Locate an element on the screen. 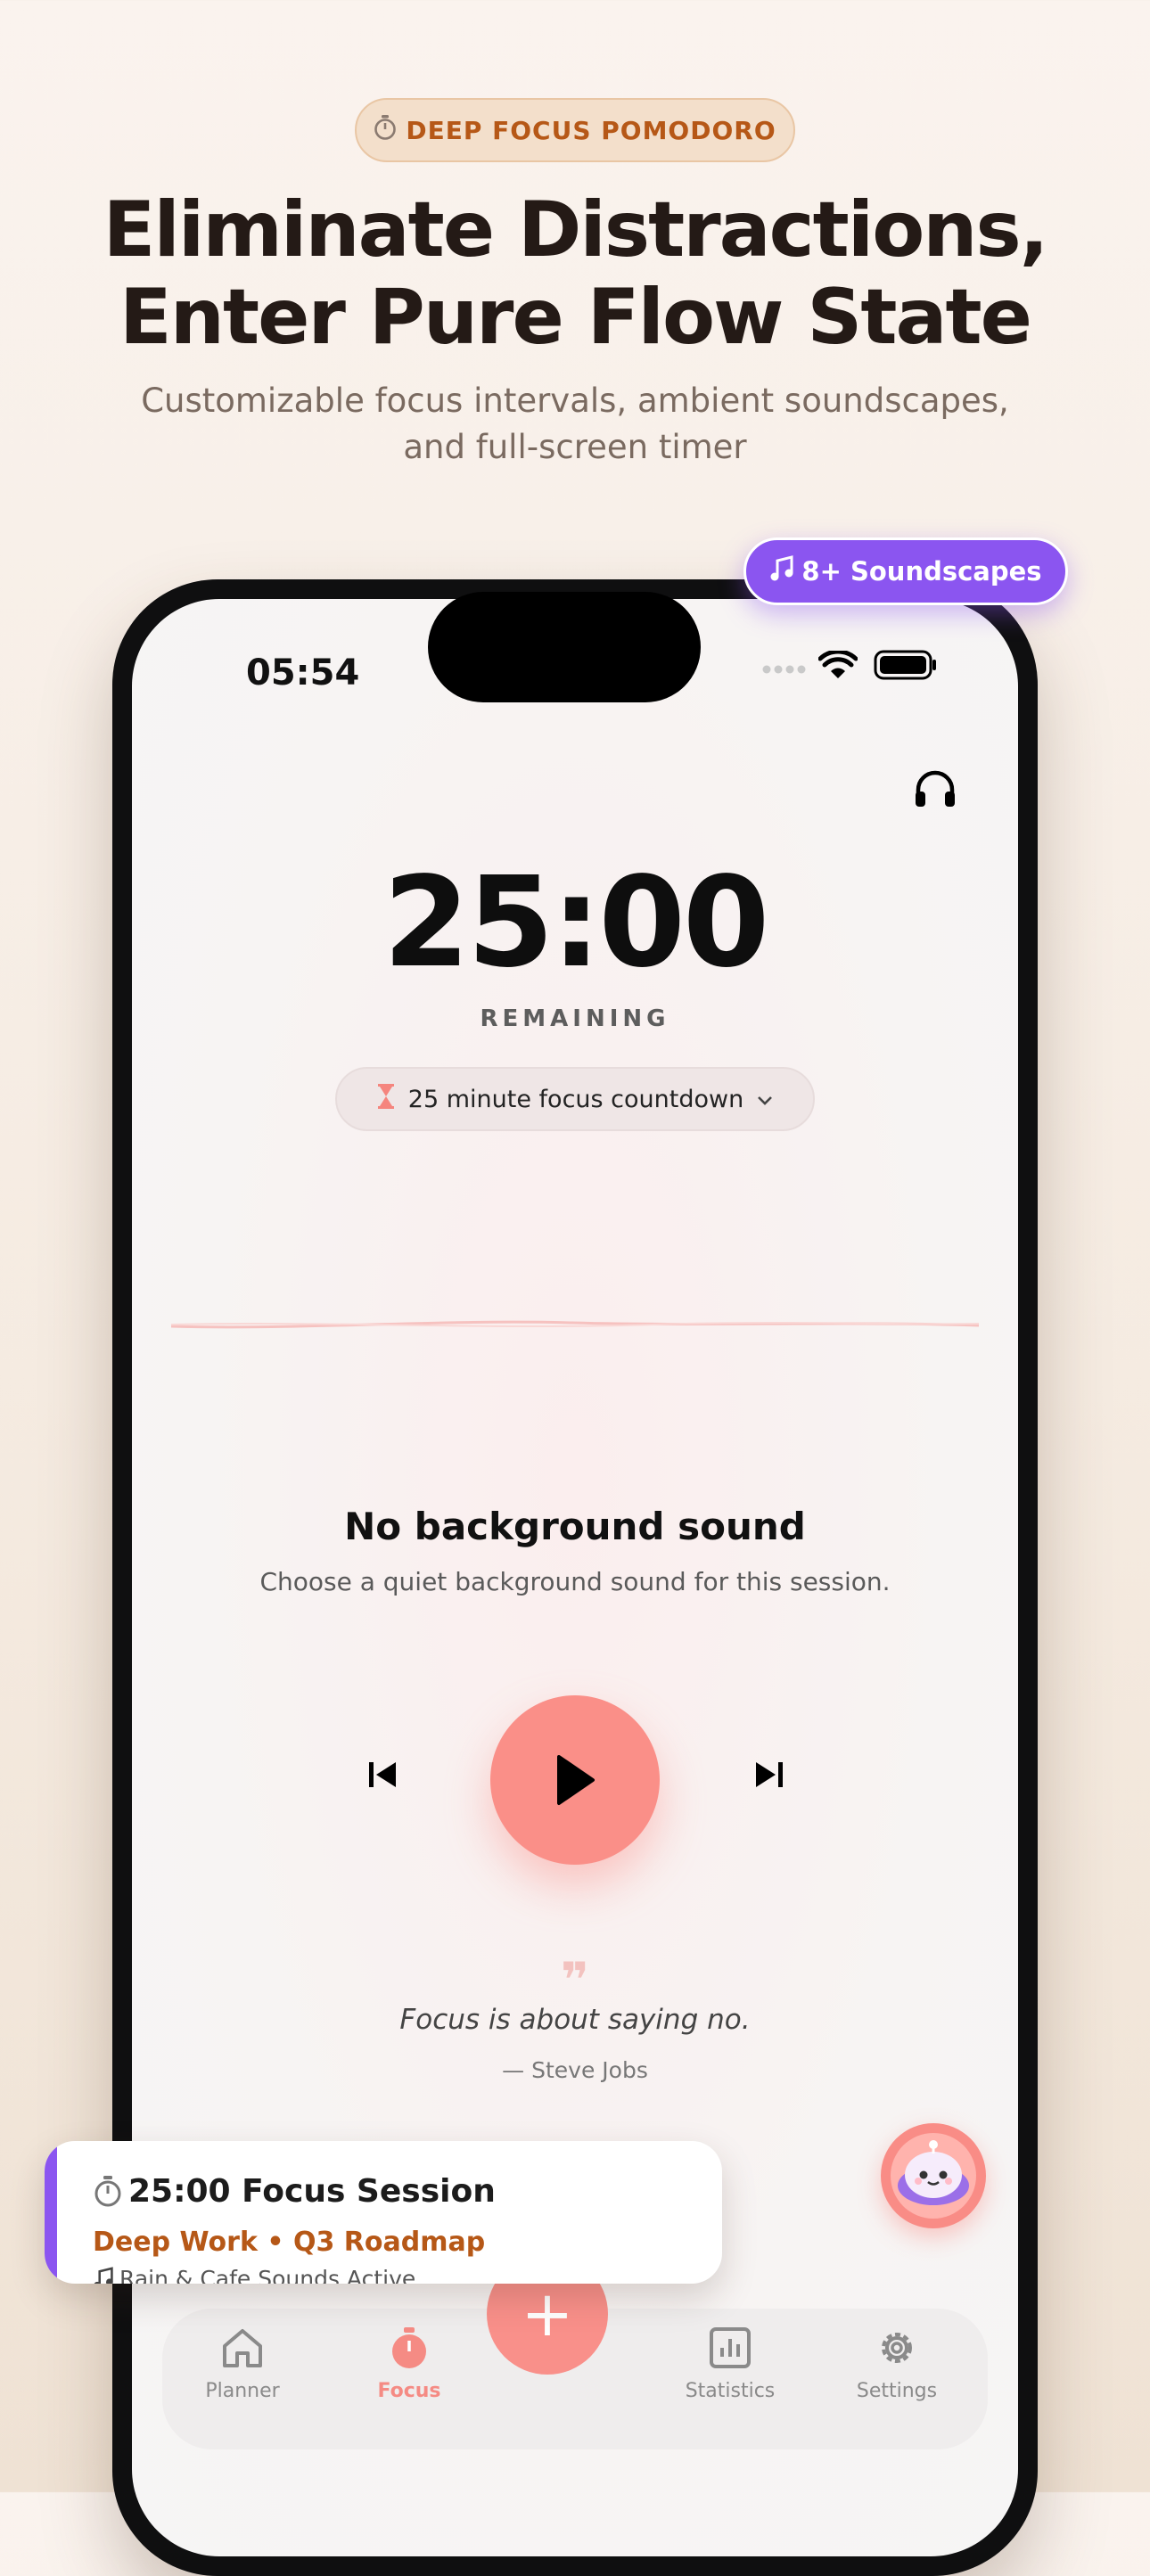 This screenshot has height=2576, width=1150. robot-icon is located at coordinates (934, 2176).